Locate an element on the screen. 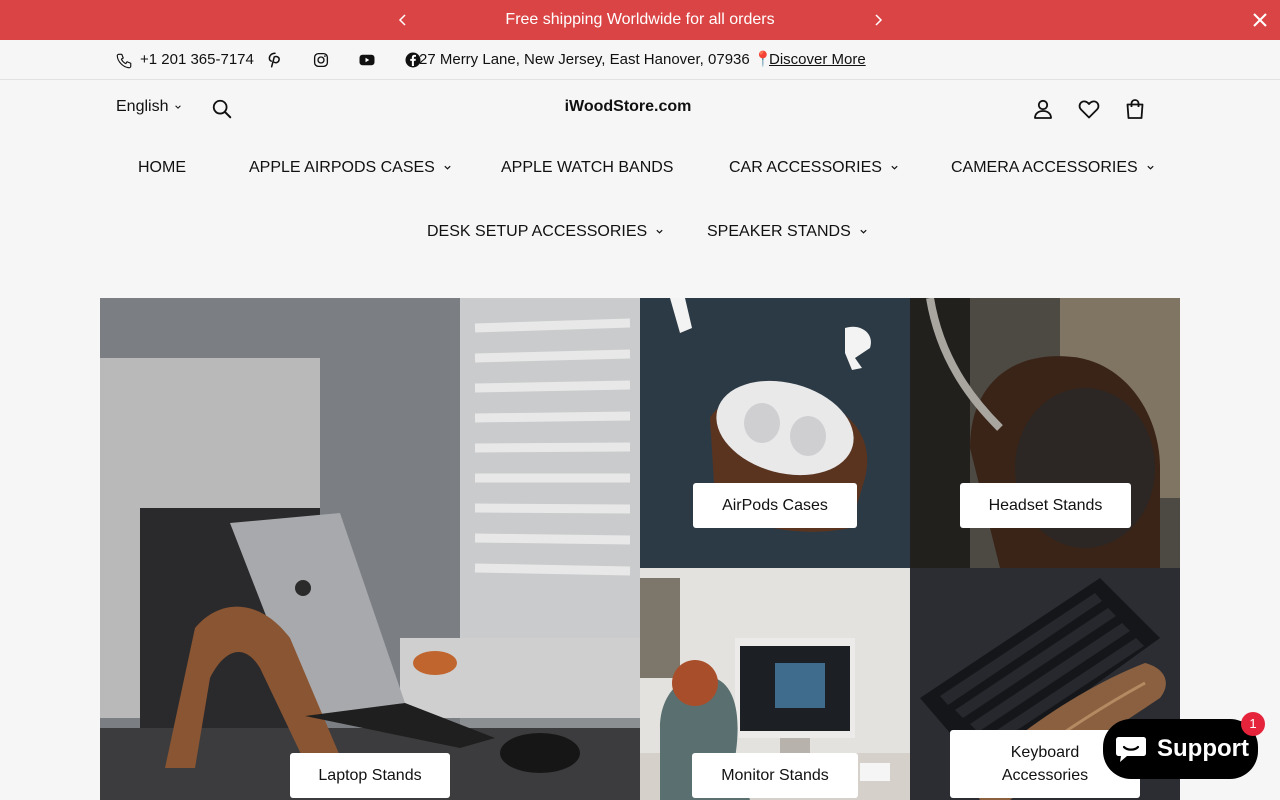  phone-number: +1 201 365-7174 is located at coordinates (197, 59).